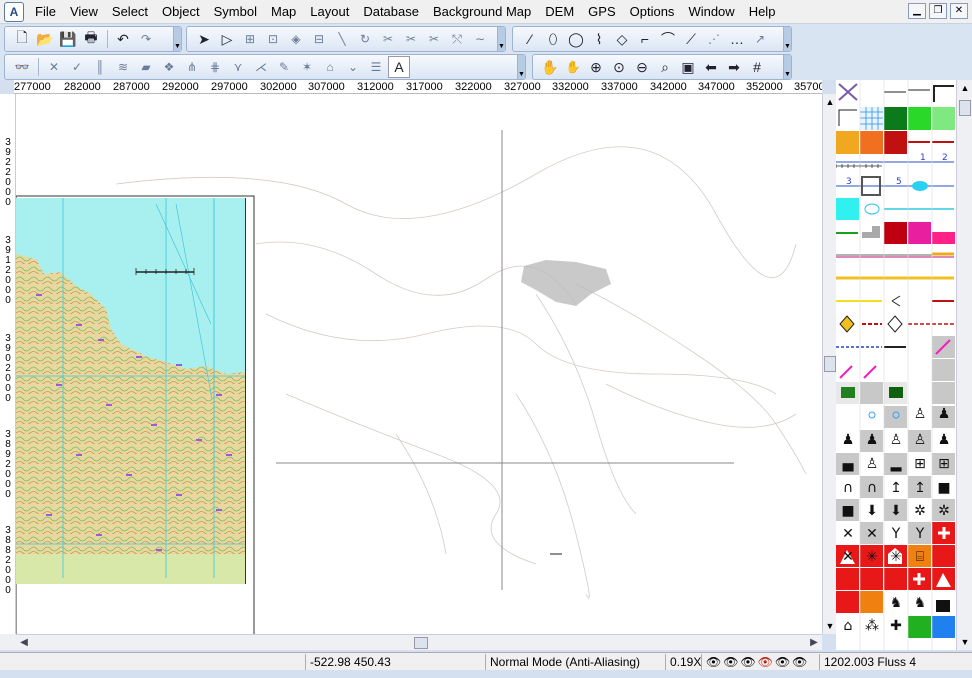 The image size is (972, 678). Describe the element at coordinates (652, 12) in the screenshot. I see `menu-options: Options` at that location.